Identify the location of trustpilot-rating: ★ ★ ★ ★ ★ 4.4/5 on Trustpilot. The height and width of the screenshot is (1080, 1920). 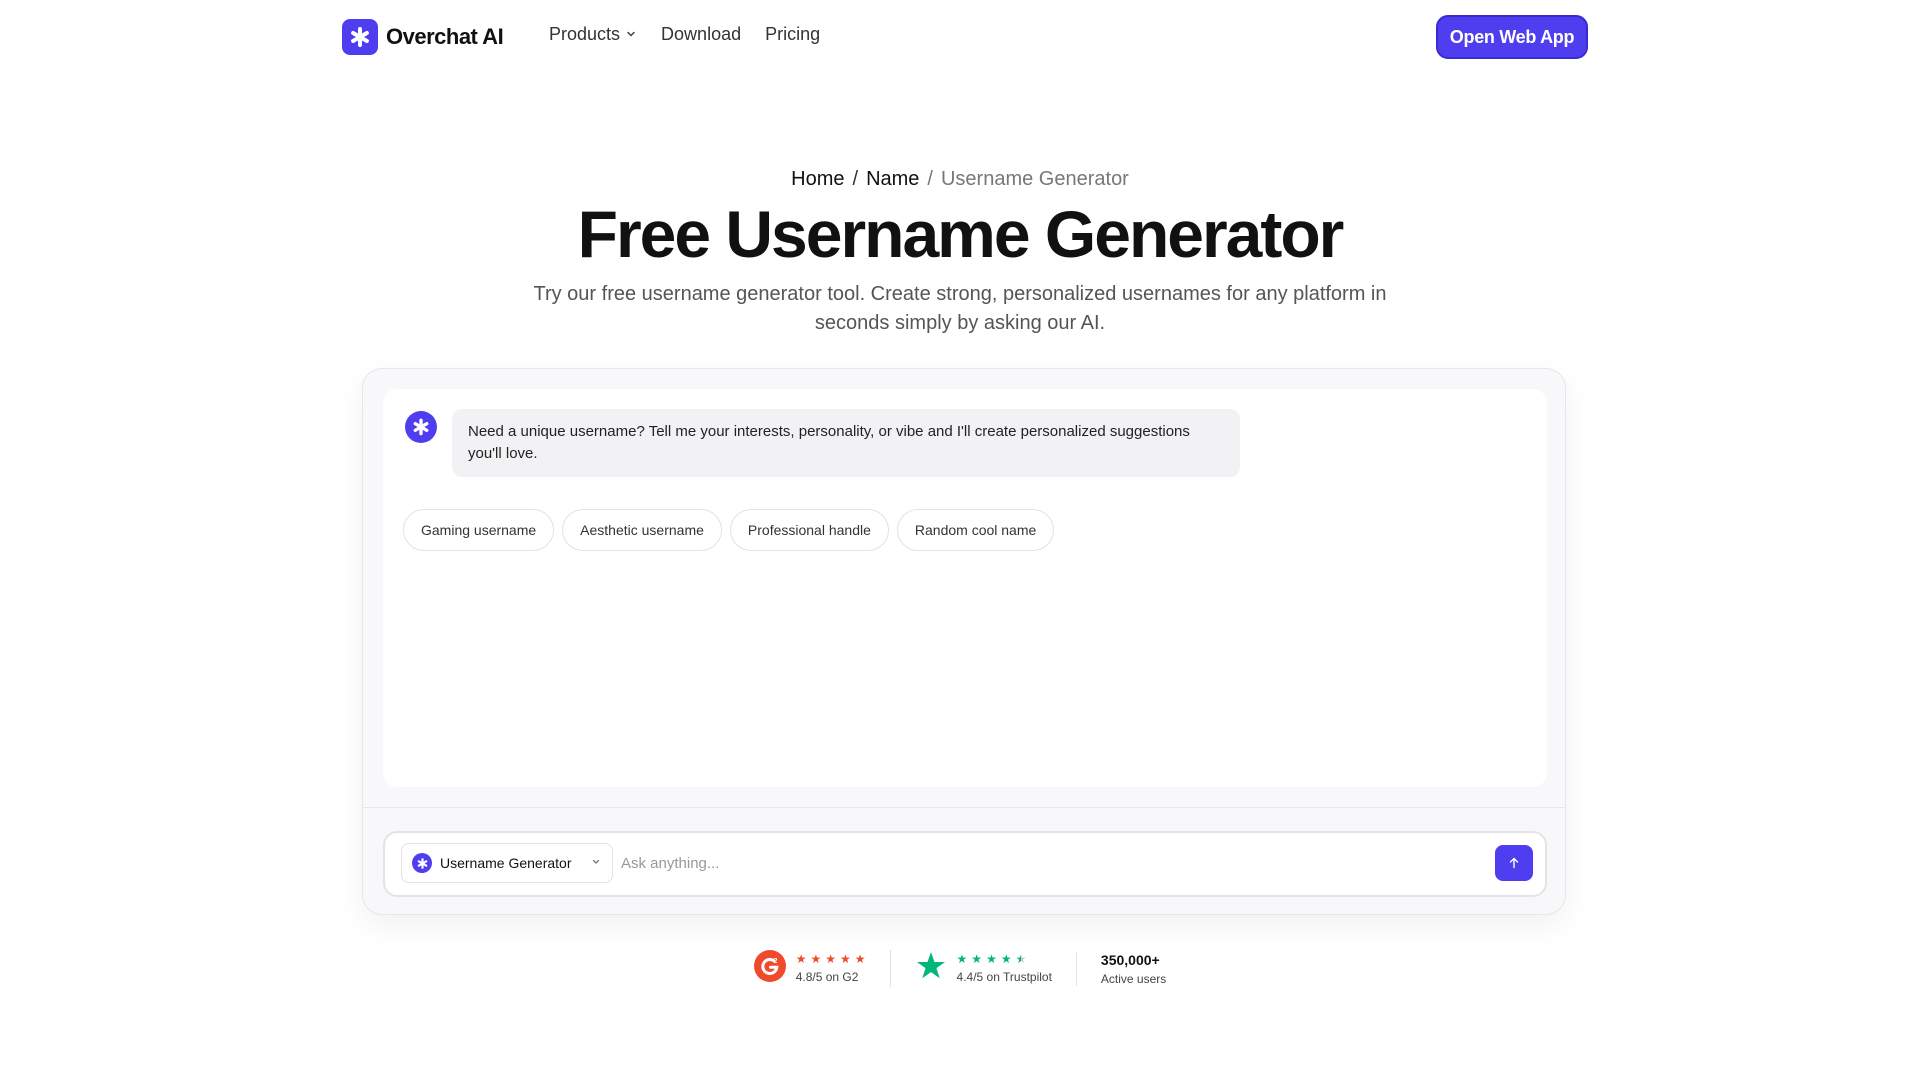
(982, 968).